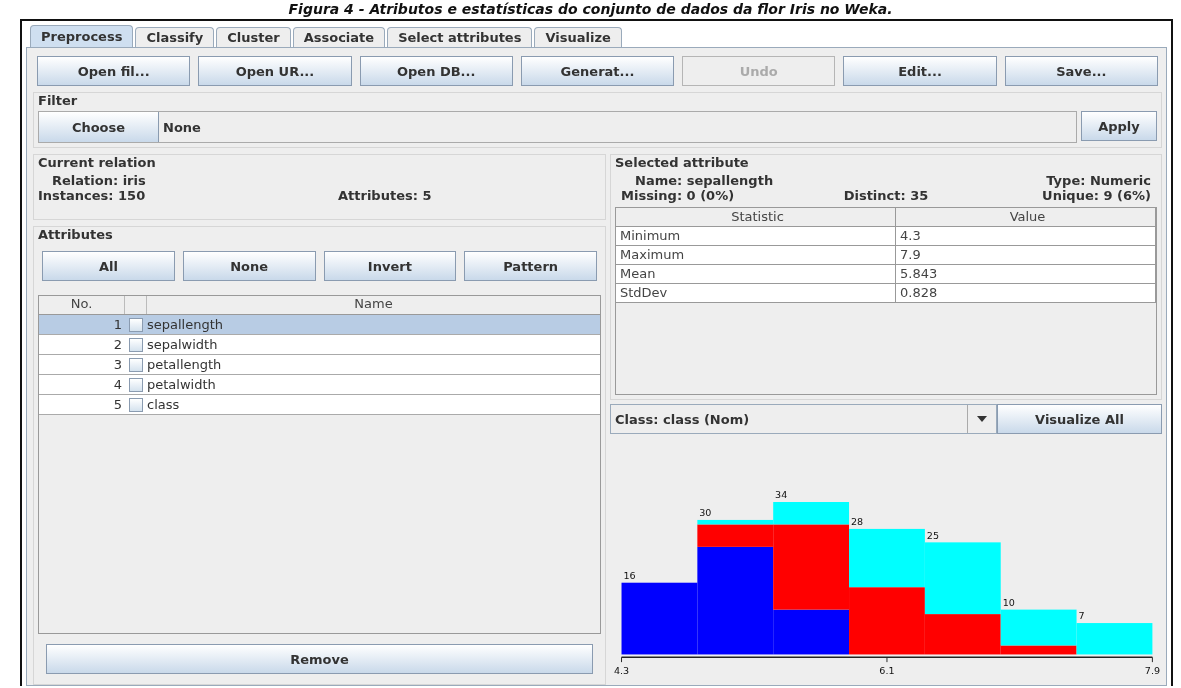  I want to click on attribute-name: class, so click(164, 405).